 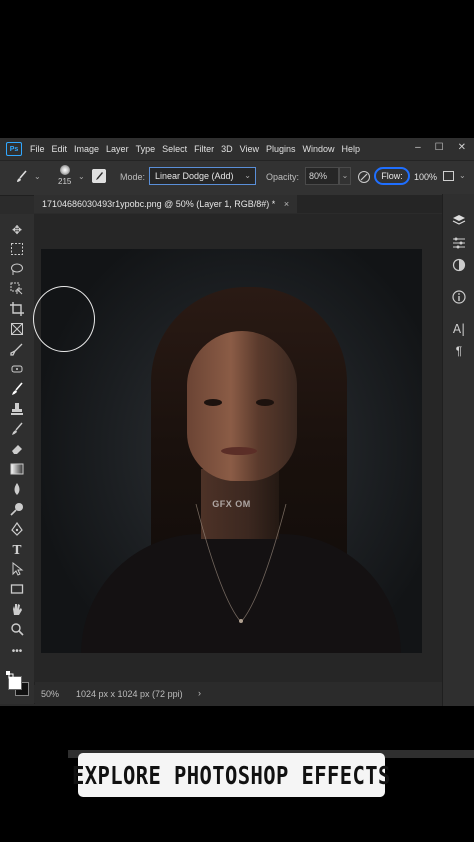 I want to click on menu-type: Type, so click(x=146, y=149).